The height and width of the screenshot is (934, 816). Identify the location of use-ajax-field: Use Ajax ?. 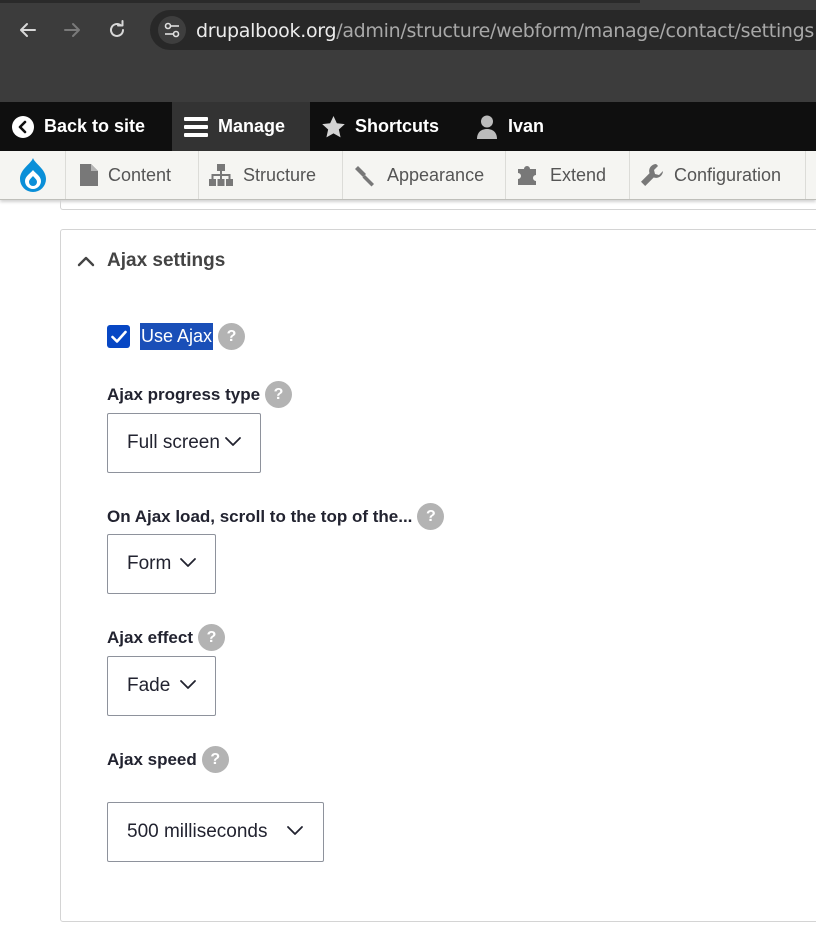
(176, 336).